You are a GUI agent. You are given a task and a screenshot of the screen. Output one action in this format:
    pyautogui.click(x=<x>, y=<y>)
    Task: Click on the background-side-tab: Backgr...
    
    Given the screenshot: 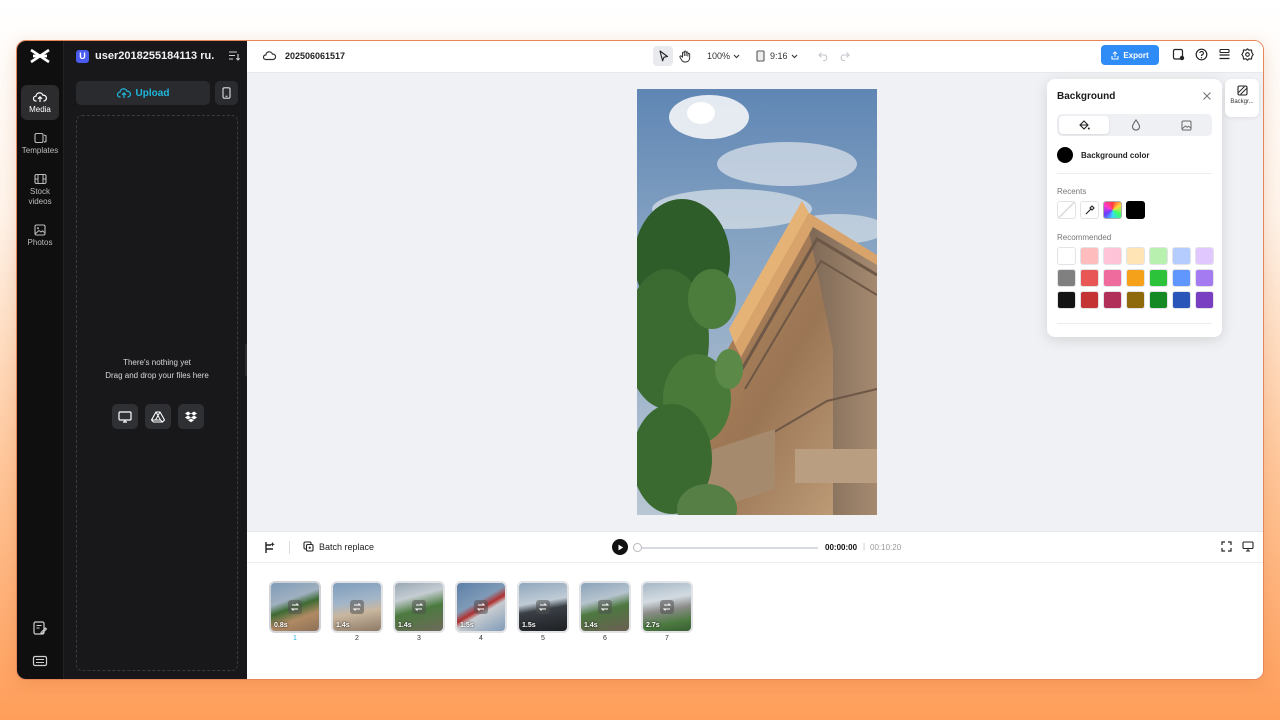 What is the action you would take?
    pyautogui.click(x=1242, y=98)
    